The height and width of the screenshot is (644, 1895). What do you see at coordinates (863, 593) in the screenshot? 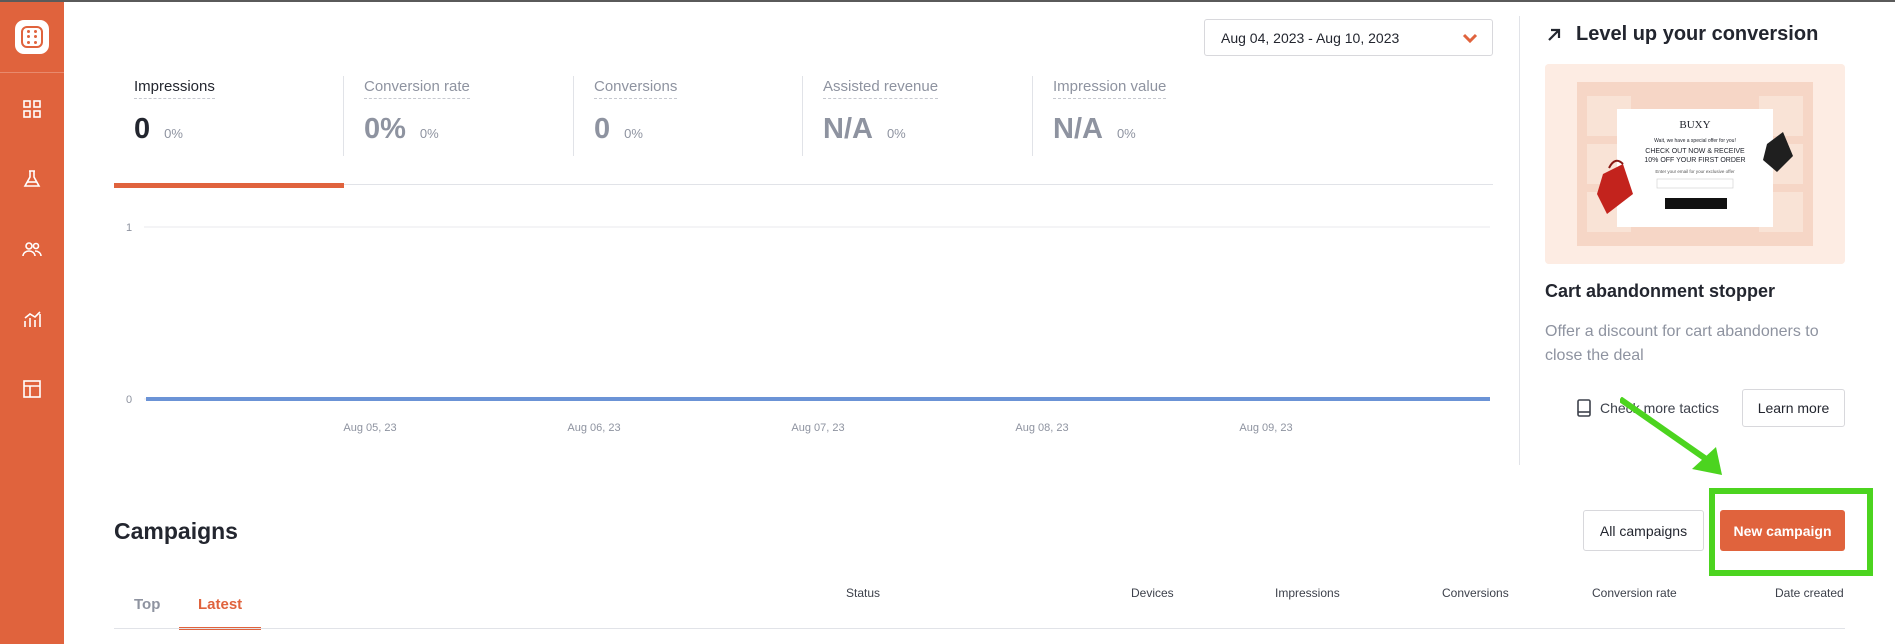
I see `column-header-status: Status` at bounding box center [863, 593].